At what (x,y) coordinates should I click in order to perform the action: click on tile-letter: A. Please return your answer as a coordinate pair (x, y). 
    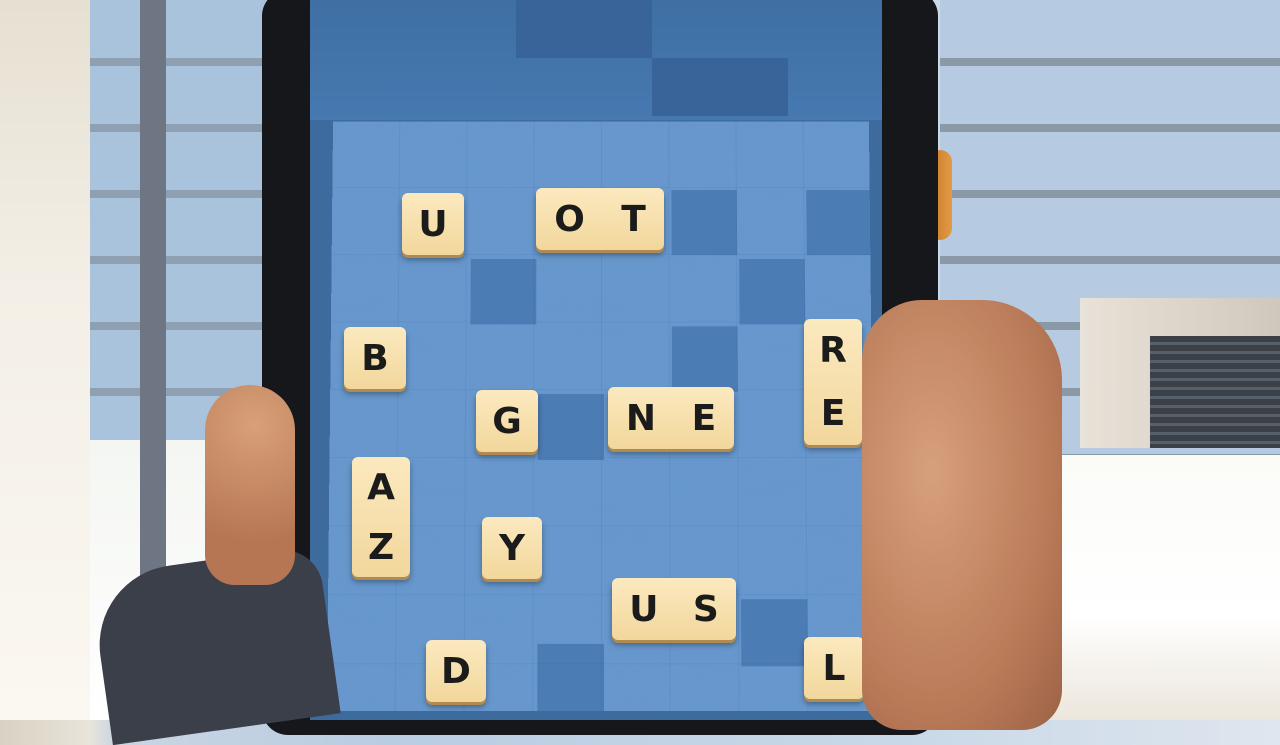
    Looking at the image, I should click on (381, 487).